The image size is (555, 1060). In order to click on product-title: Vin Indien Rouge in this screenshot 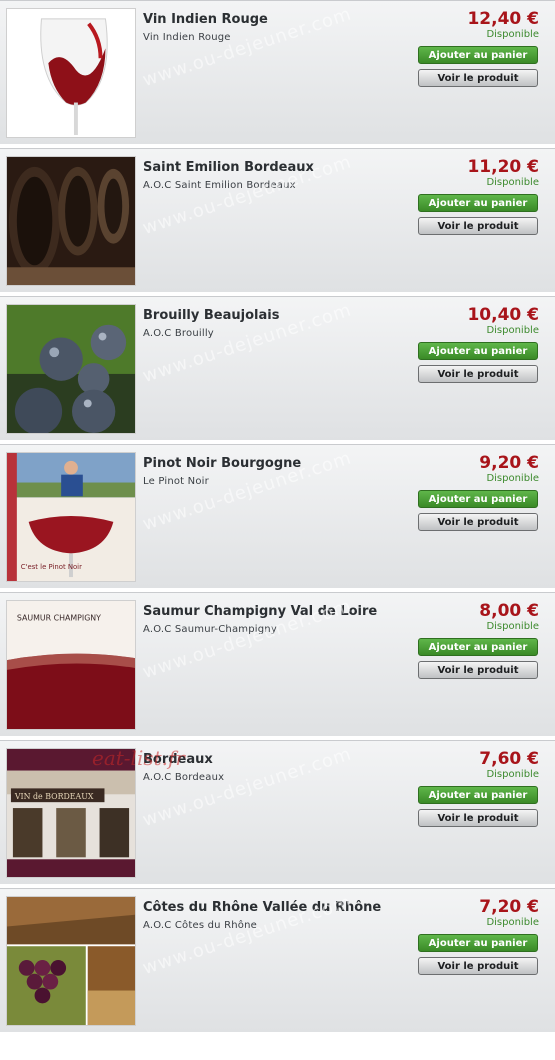, I will do `click(205, 19)`.